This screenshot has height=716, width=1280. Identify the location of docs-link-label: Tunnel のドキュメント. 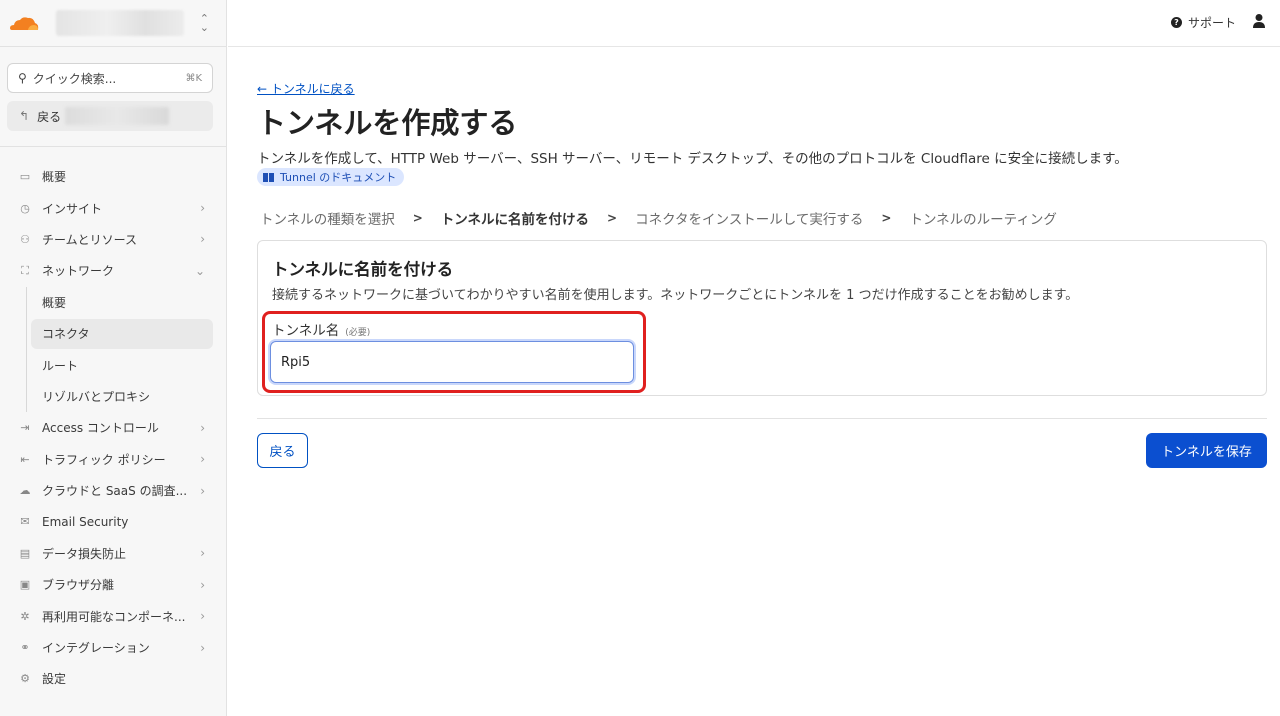
(338, 177).